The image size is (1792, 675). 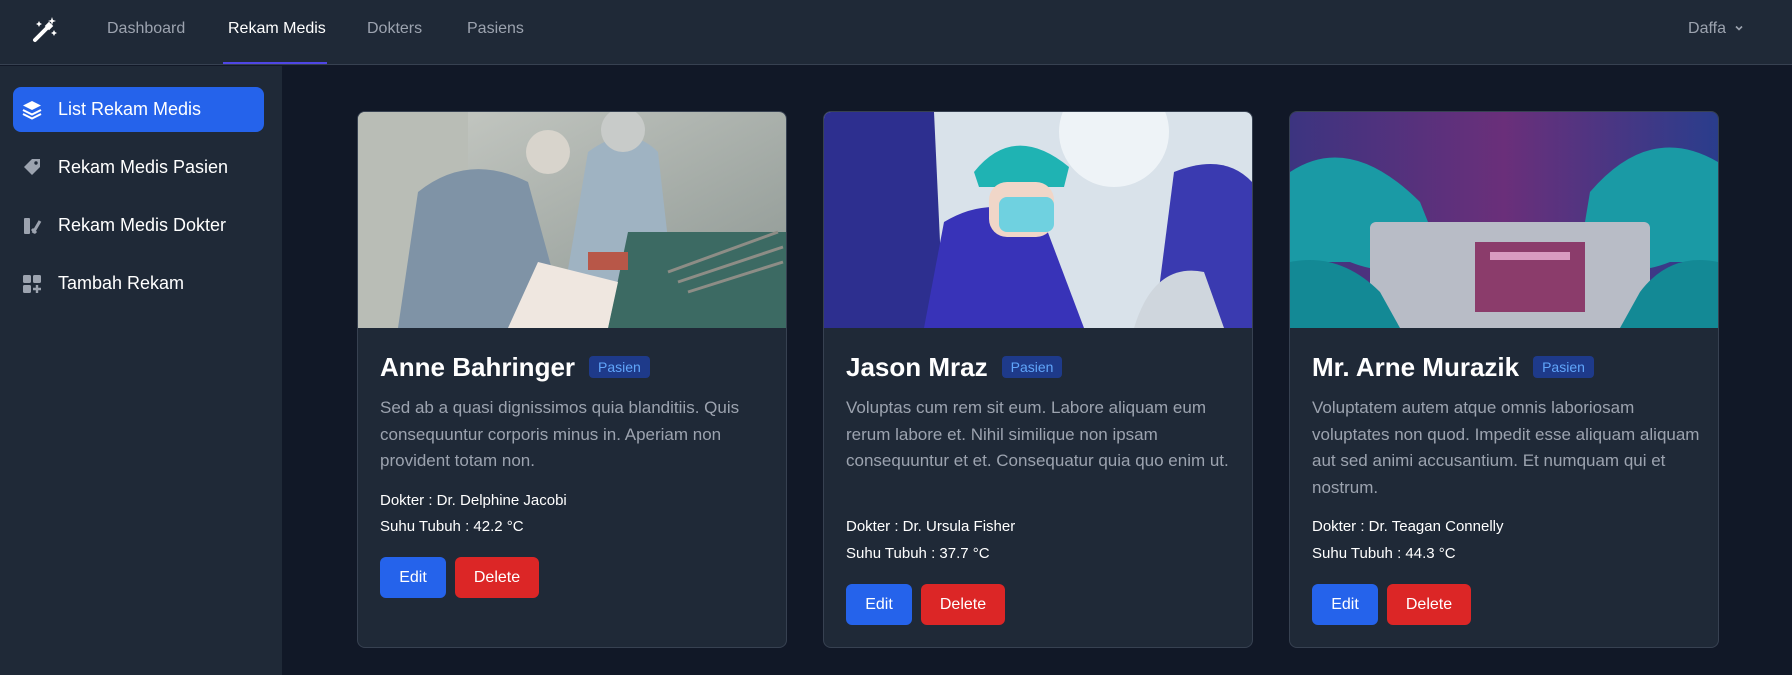 I want to click on apps-add-icon, so click(x=32, y=284).